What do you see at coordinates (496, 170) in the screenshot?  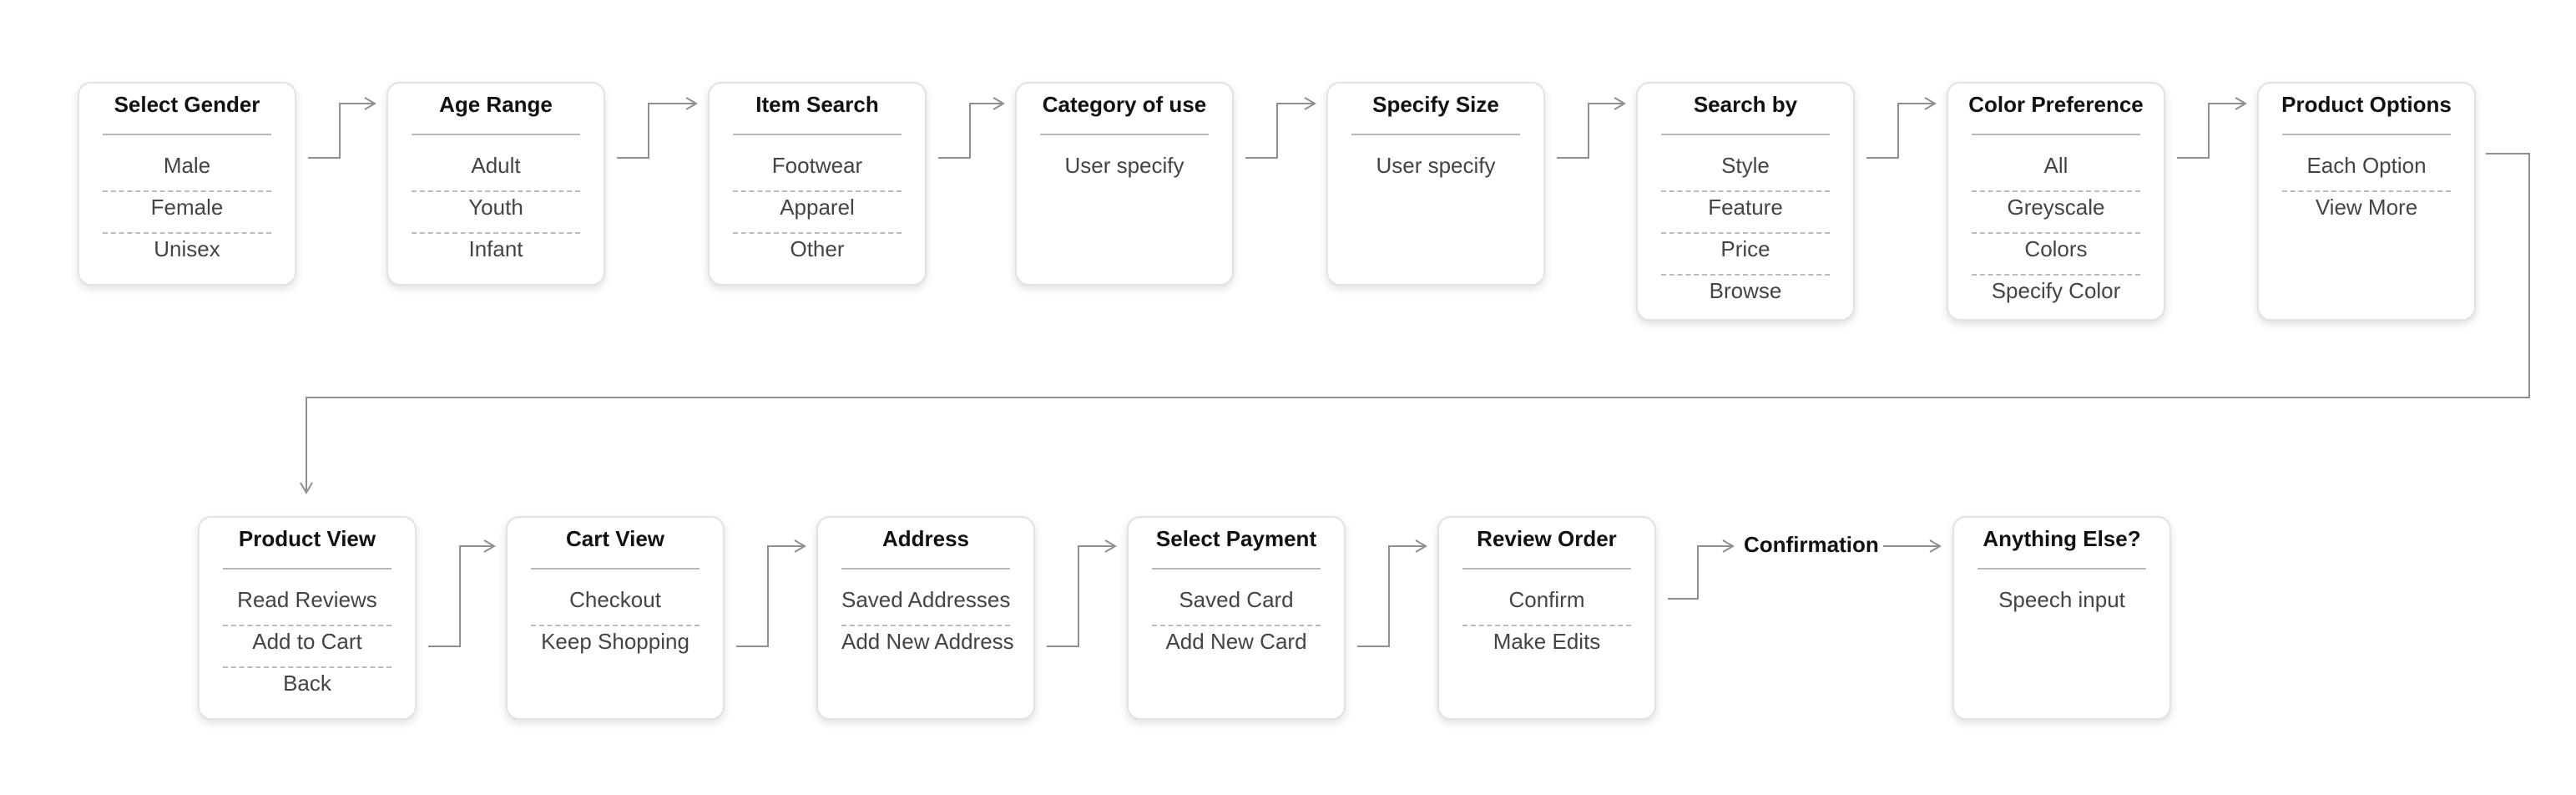 I see `option-adult: Adult` at bounding box center [496, 170].